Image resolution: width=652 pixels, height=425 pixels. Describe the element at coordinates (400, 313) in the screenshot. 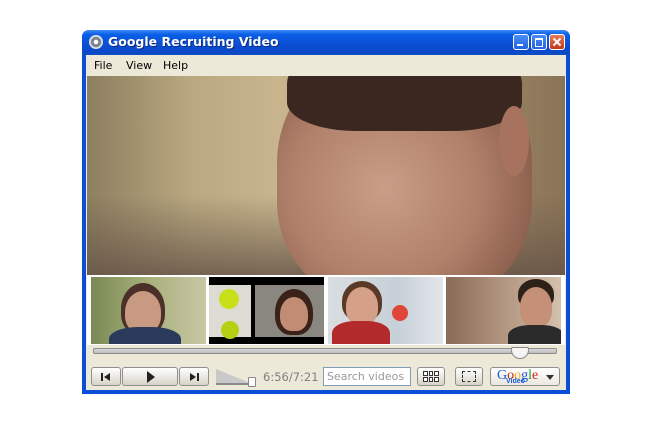

I see `red-ball` at that location.